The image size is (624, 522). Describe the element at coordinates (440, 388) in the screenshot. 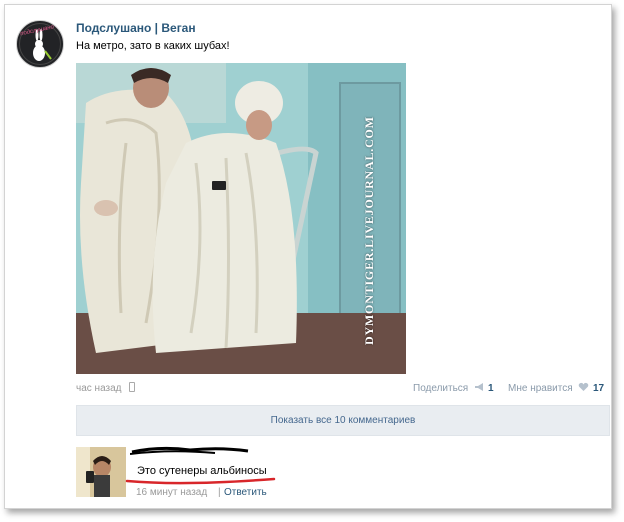

I see `share-button: Поделиться` at that location.